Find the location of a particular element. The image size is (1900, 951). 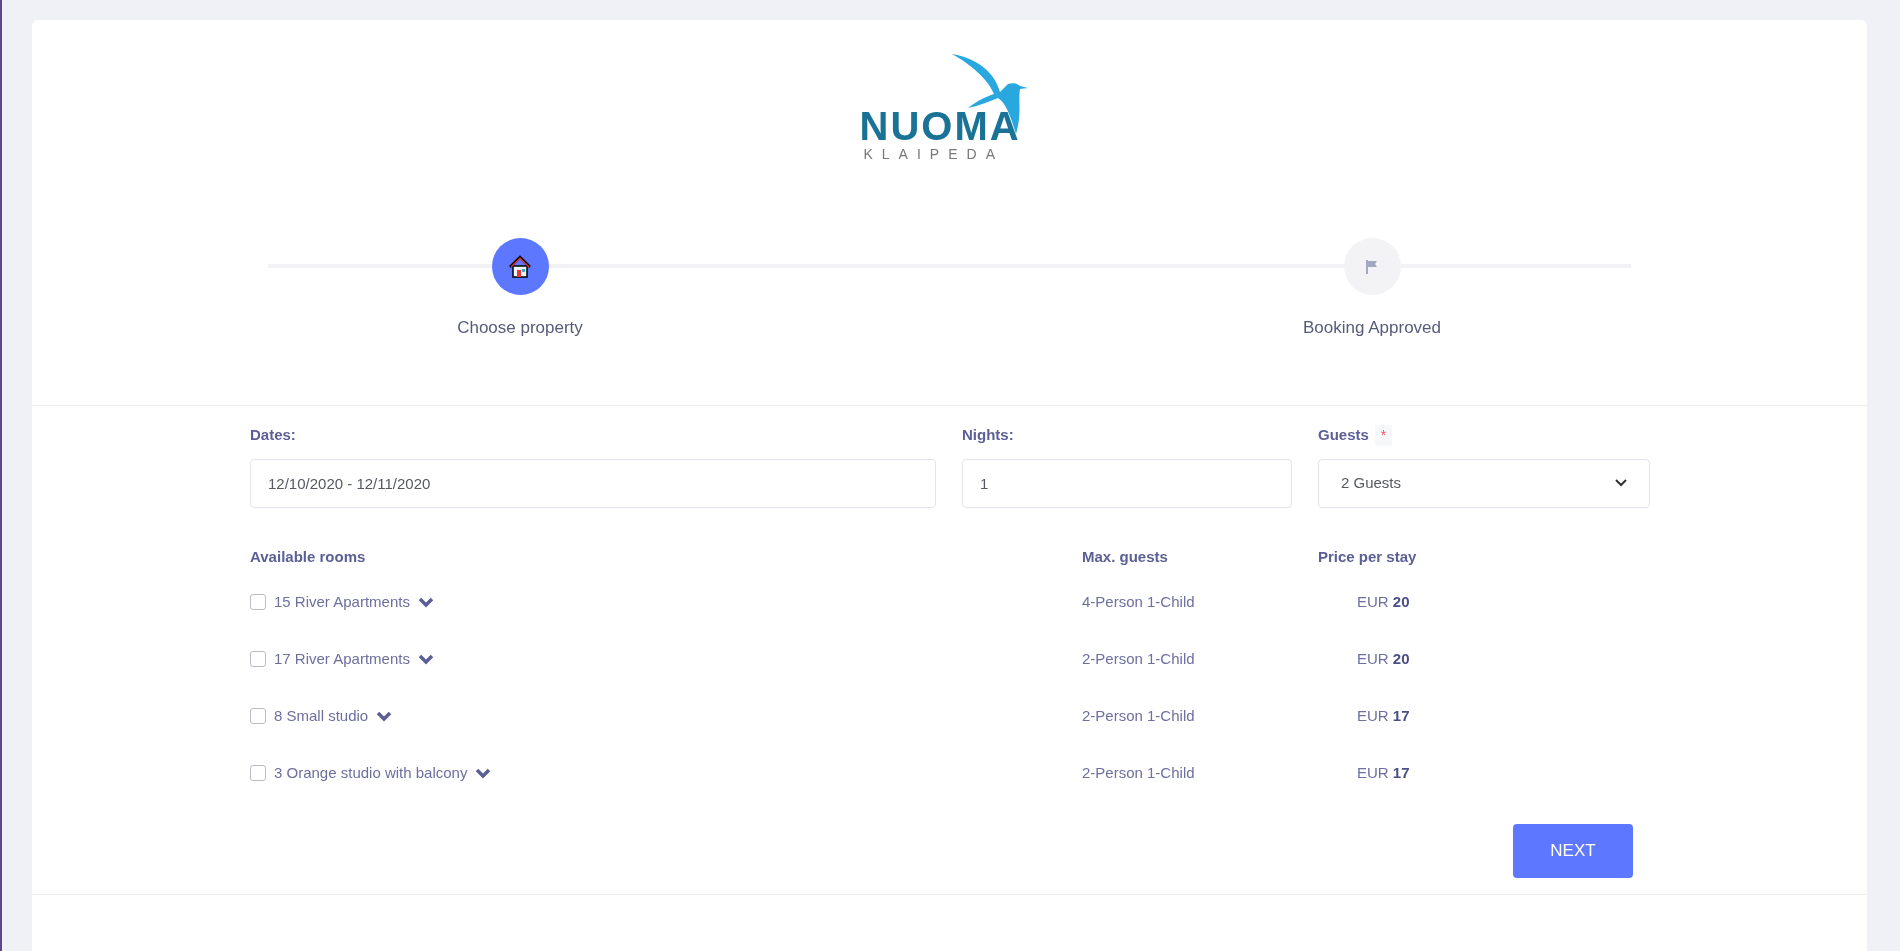

flag-icon is located at coordinates (1372, 266).